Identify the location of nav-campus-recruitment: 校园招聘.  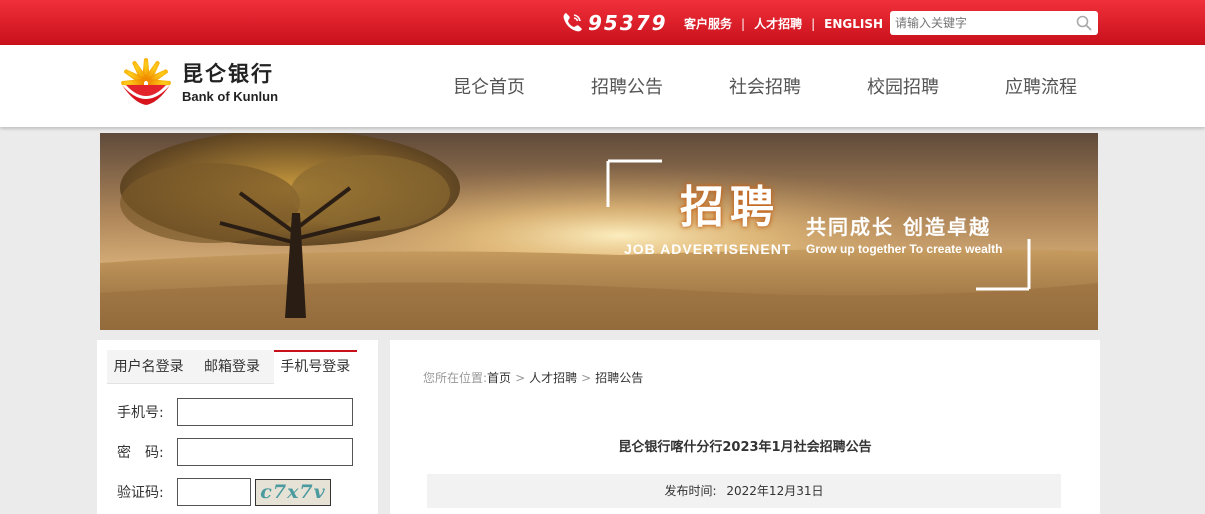
(903, 86).